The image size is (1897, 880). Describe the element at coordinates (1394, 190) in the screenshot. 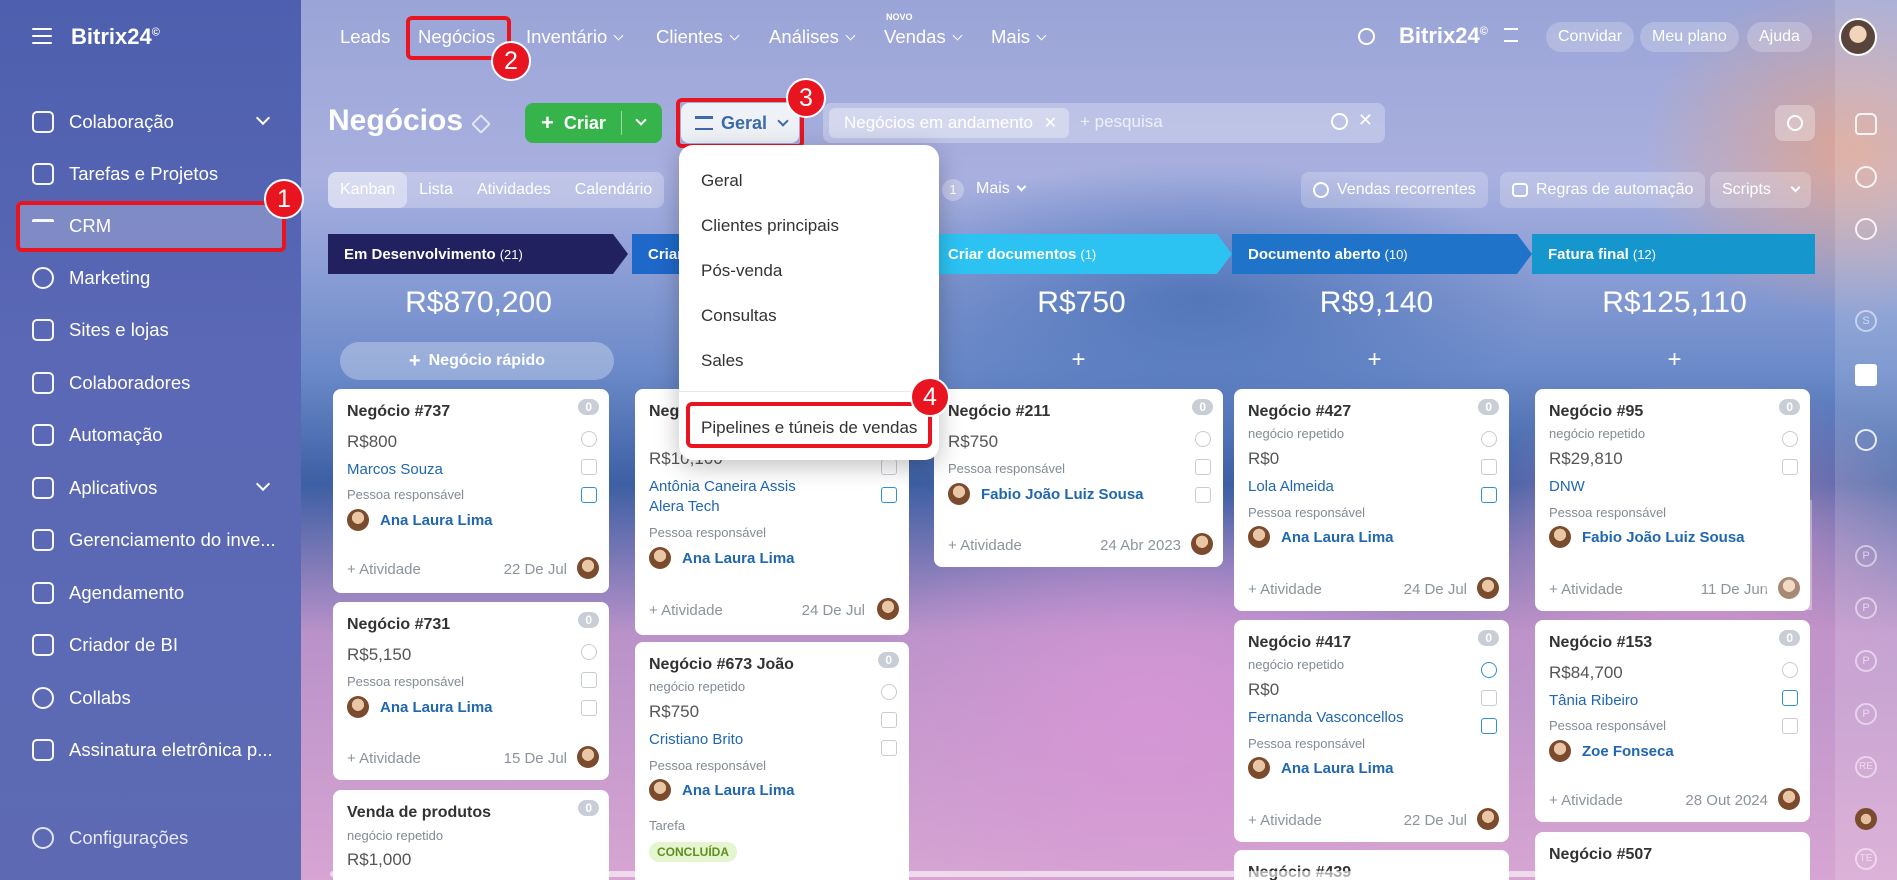

I see `recurring-sales-button: Vendas recorrentes` at that location.